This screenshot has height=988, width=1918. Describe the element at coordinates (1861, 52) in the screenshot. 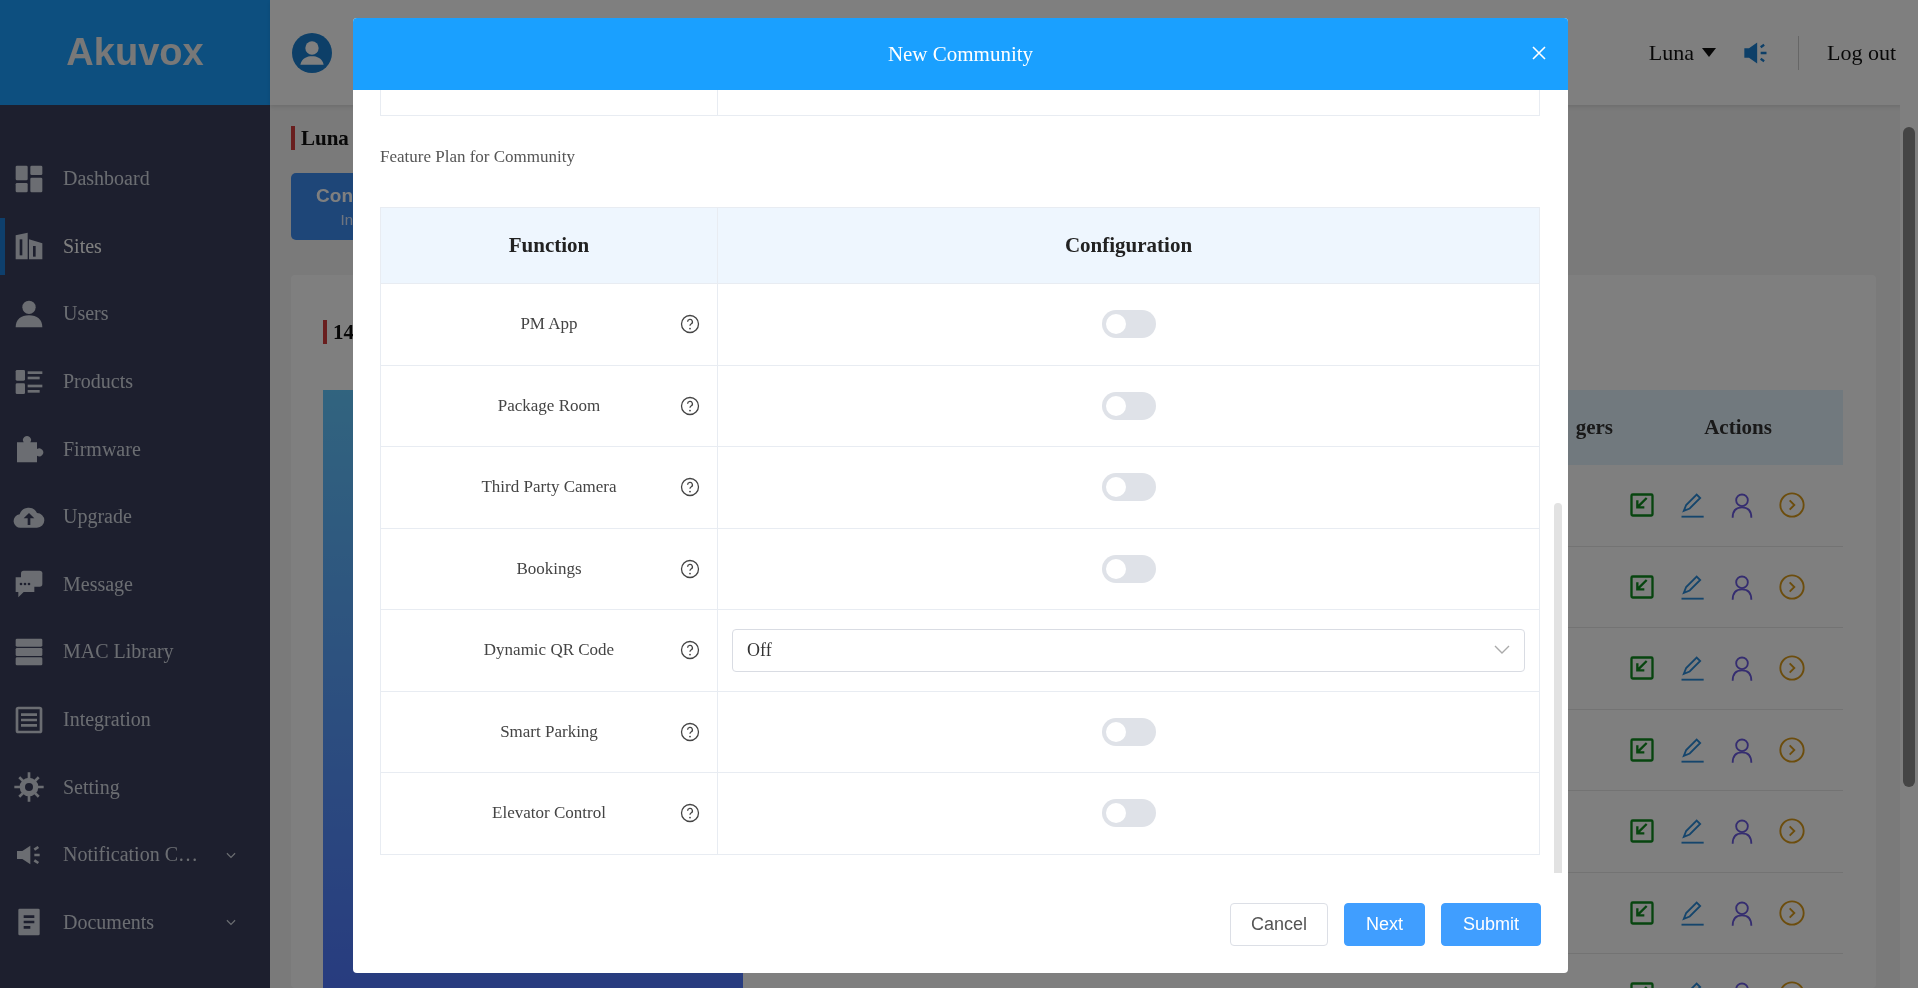

I see `logout-link: Log out` at that location.